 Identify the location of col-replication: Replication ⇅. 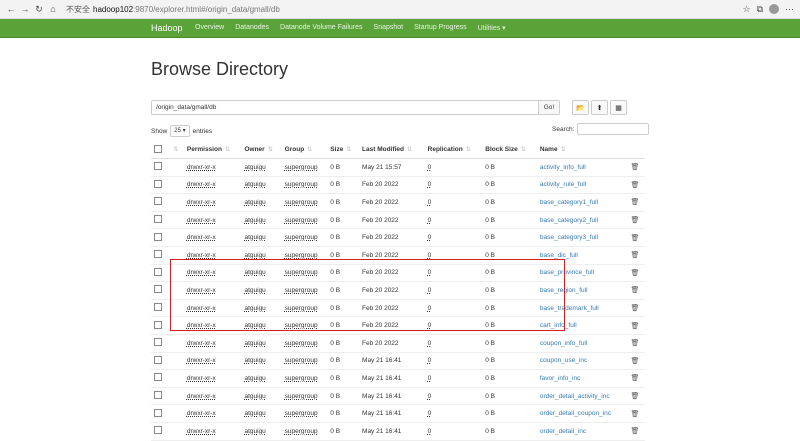
(453, 150).